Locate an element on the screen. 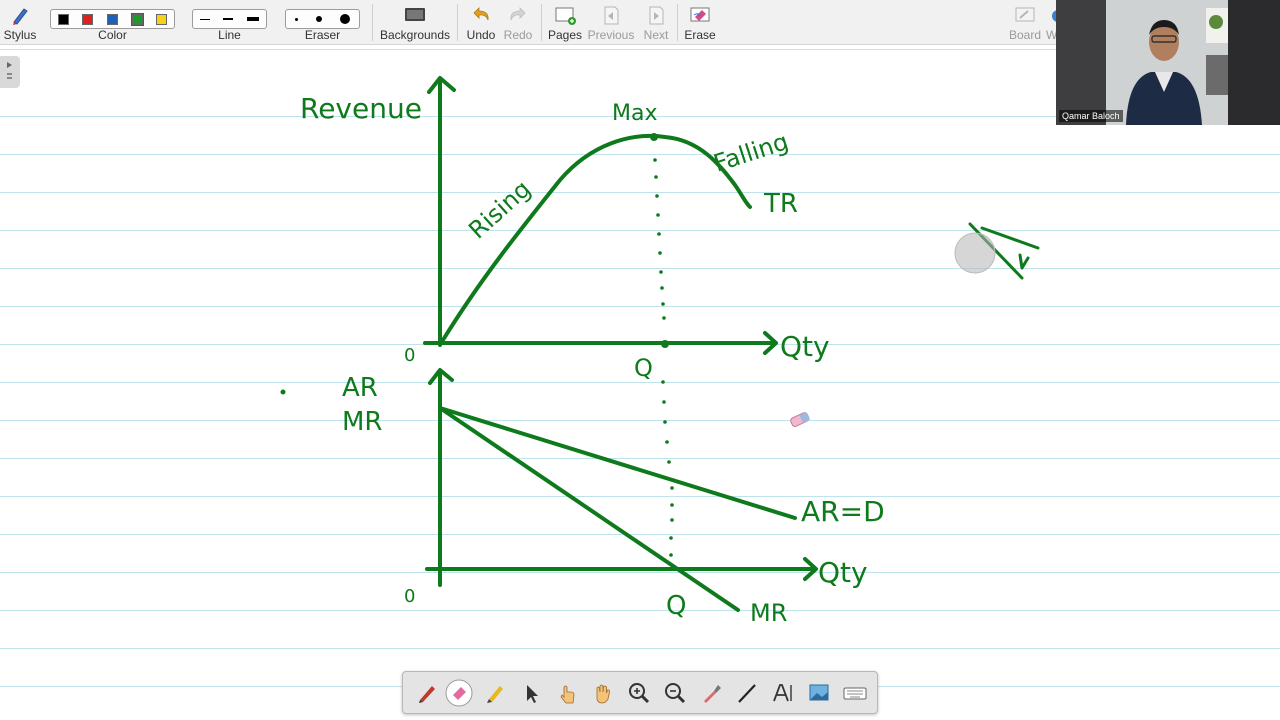  presenter-video-frame is located at coordinates (1168, 62).